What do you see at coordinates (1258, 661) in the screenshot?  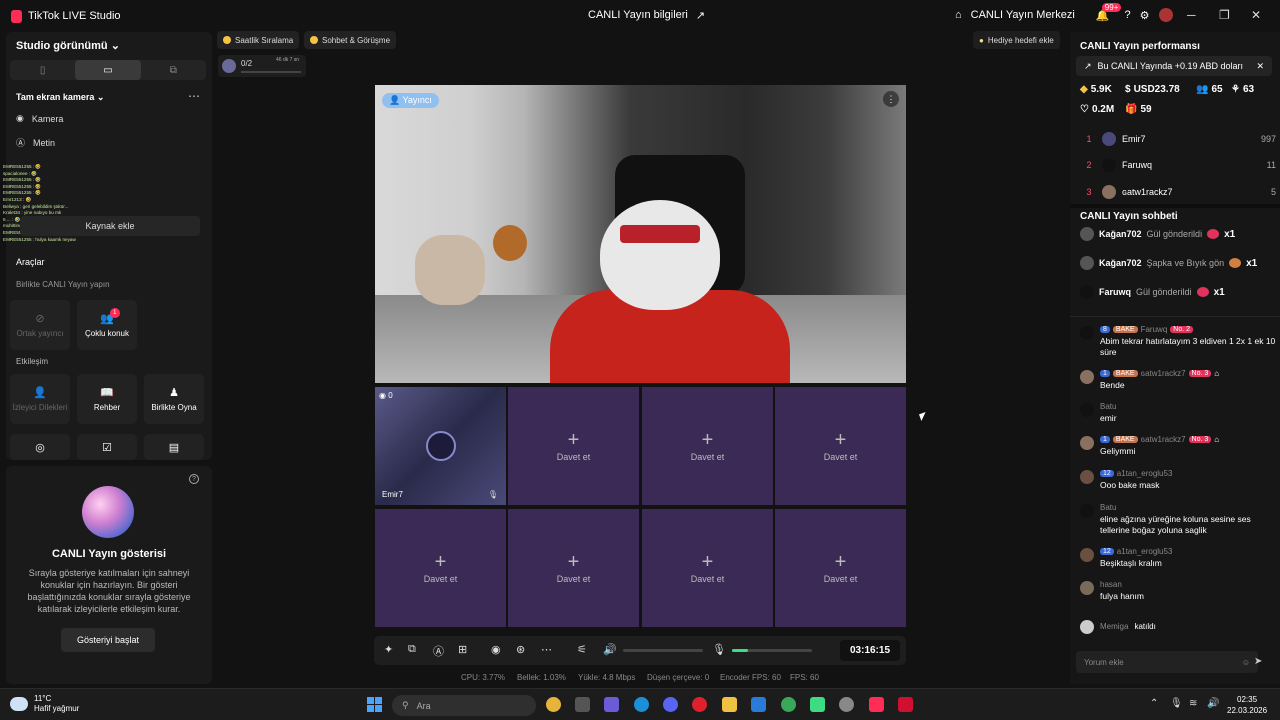 I see `send-icon: ➤` at bounding box center [1258, 661].